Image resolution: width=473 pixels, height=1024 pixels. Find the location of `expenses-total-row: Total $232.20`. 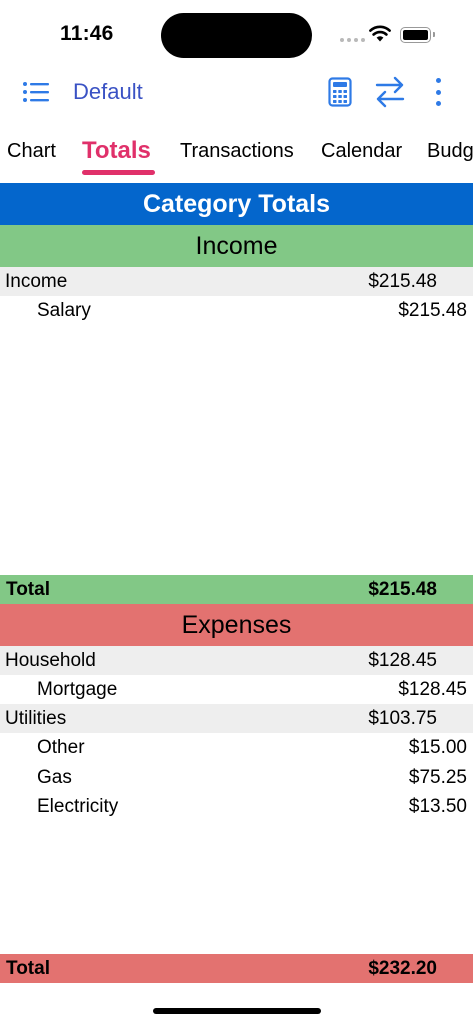

expenses-total-row: Total $232.20 is located at coordinates (236, 968).